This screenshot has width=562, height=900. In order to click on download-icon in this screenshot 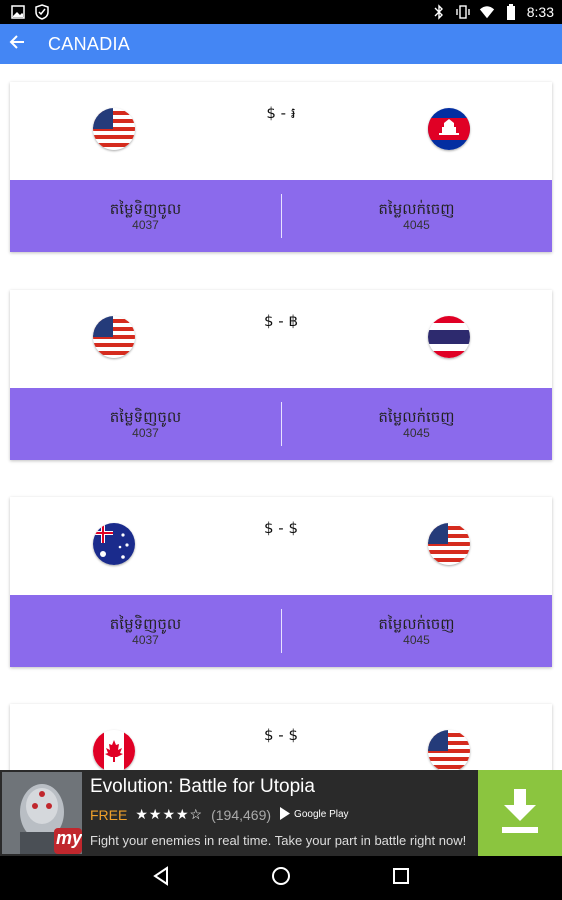, I will do `click(520, 813)`.